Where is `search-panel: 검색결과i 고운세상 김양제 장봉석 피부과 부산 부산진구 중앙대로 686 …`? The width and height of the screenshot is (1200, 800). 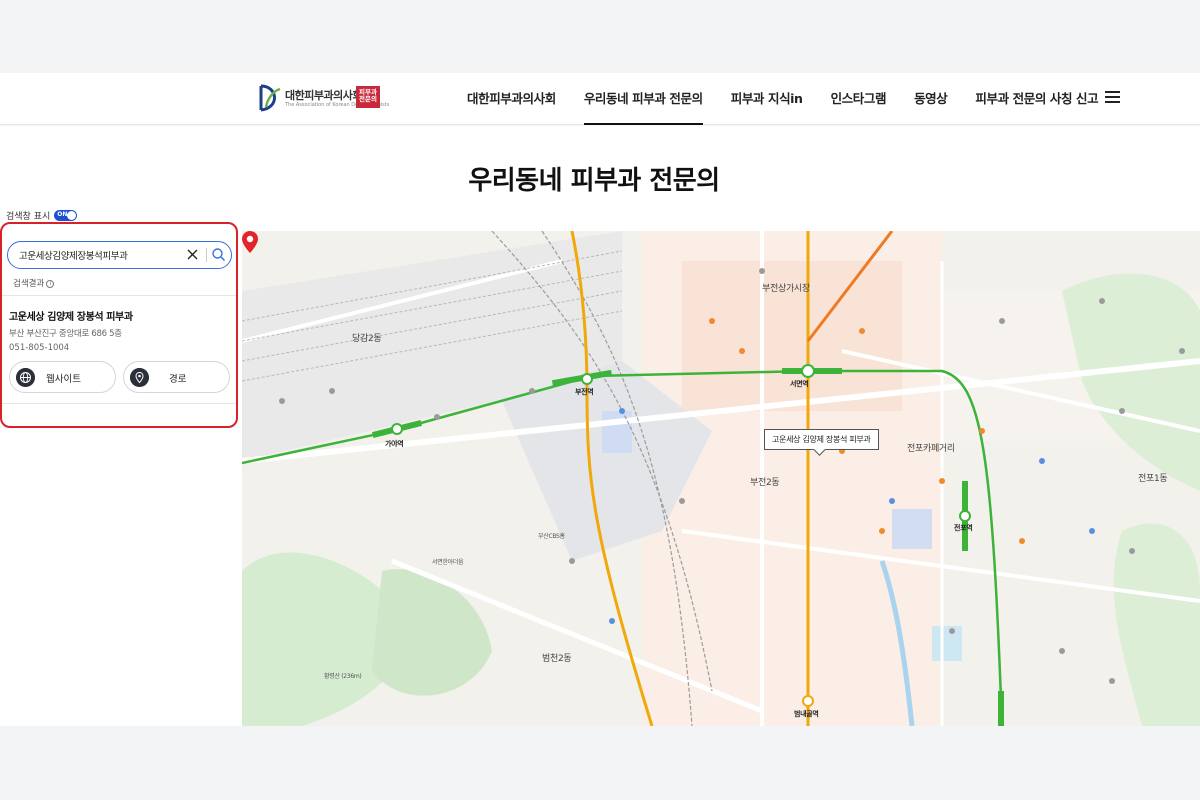 search-panel: 검색결과i 고운세상 김양제 장봉석 피부과 부산 부산진구 중앙대로 686 … is located at coordinates (119, 325).